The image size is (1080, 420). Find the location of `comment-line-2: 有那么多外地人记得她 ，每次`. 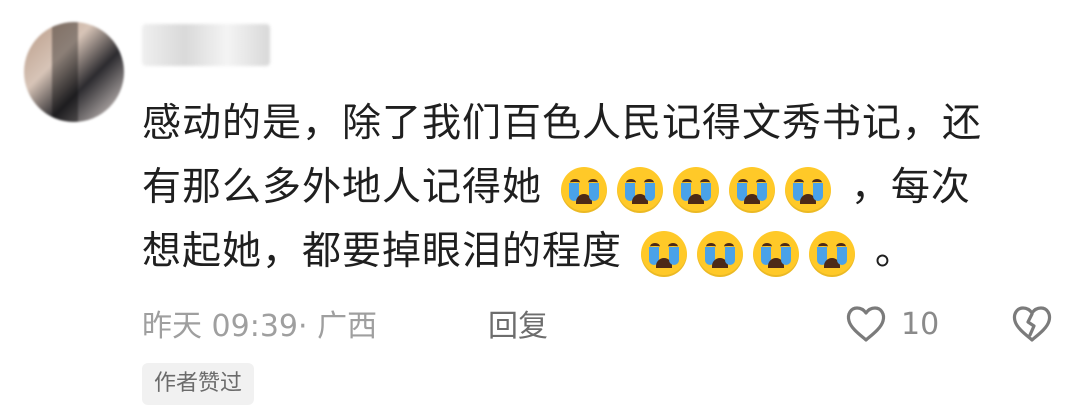

comment-line-2: 有那么多外地人记得她 ，每次 is located at coordinates (602, 188).